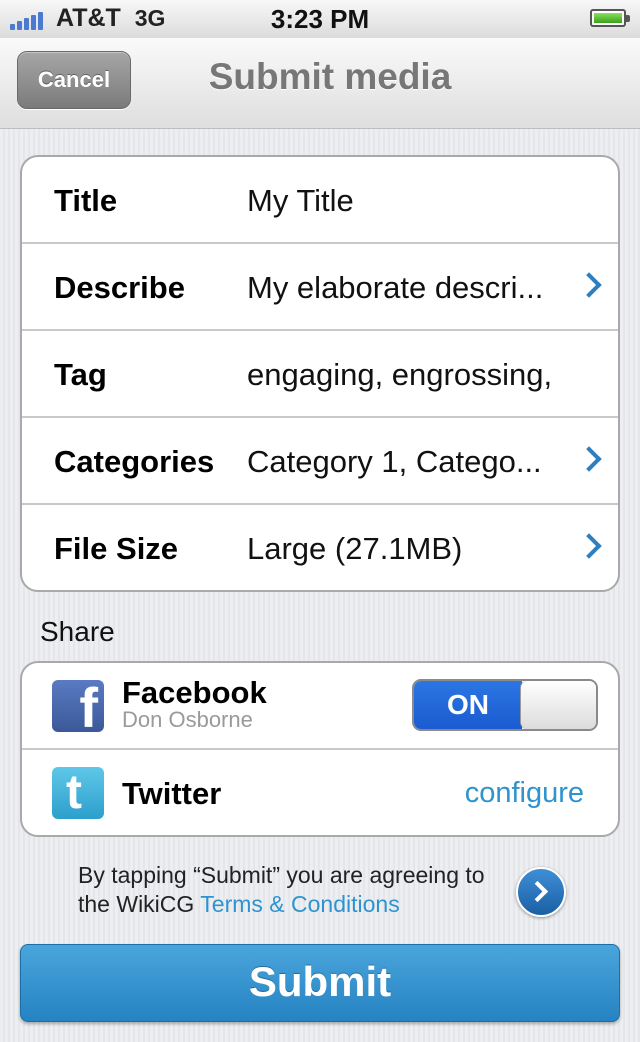 Image resolution: width=640 pixels, height=1042 pixels. What do you see at coordinates (194, 692) in the screenshot?
I see `facebook-label: Facebook` at bounding box center [194, 692].